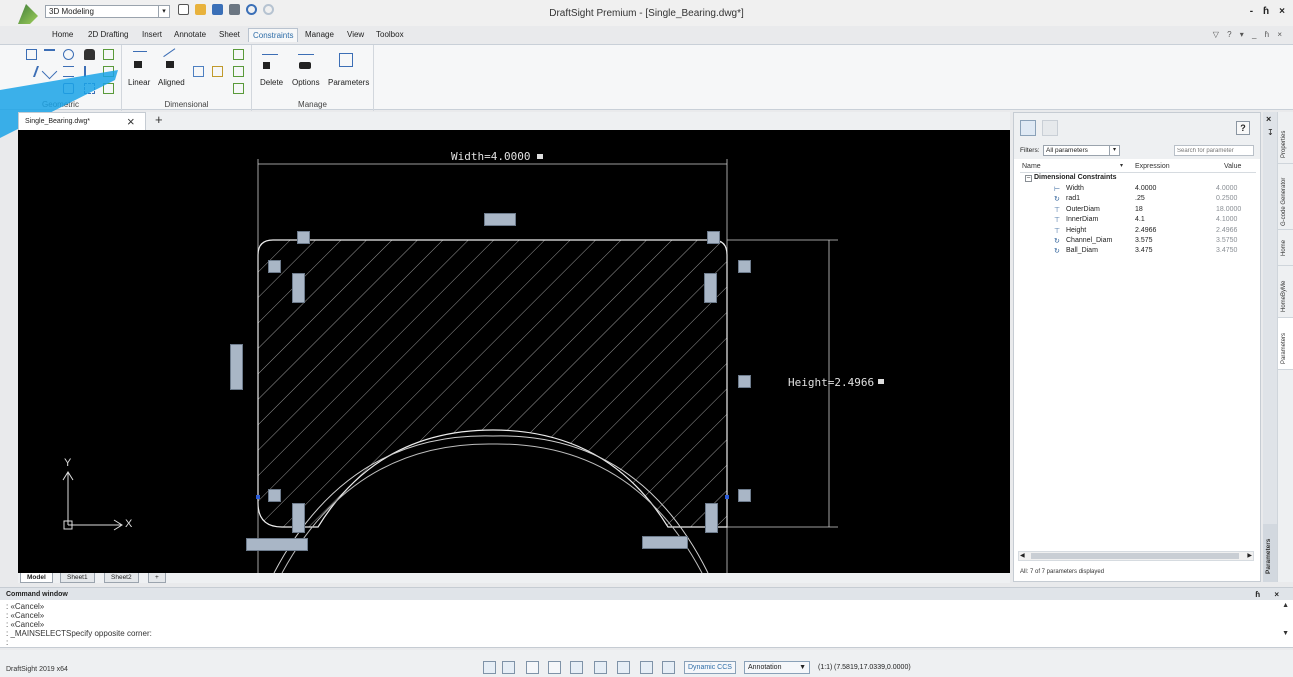 This screenshot has height=677, width=1293. What do you see at coordinates (157, 578) in the screenshot?
I see `layout-tab-add: +` at bounding box center [157, 578].